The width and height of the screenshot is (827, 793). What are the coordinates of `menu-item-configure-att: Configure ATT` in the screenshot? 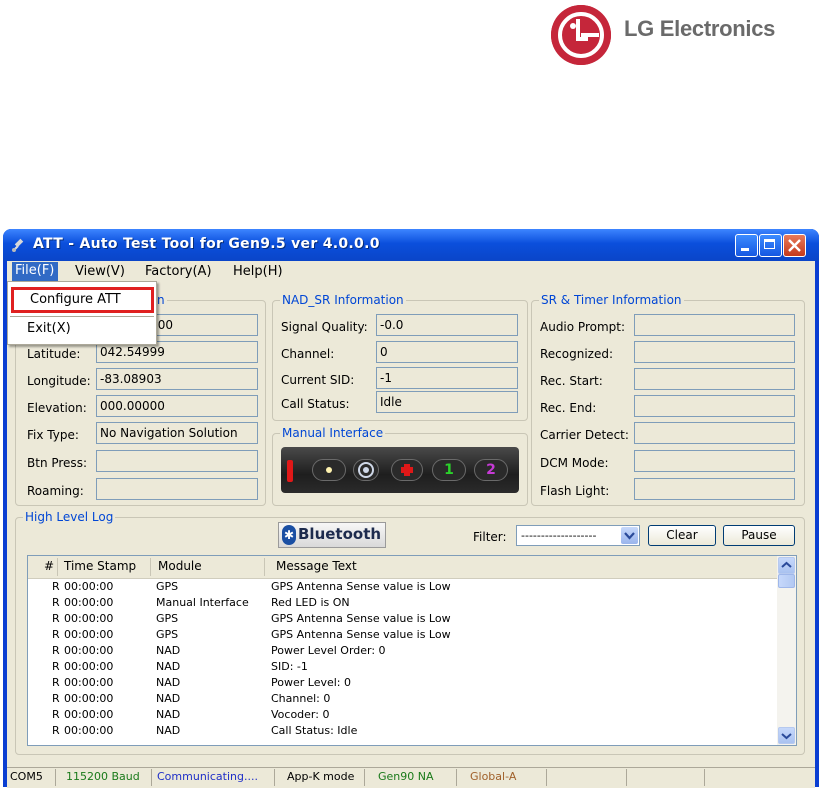 It's located at (82, 300).